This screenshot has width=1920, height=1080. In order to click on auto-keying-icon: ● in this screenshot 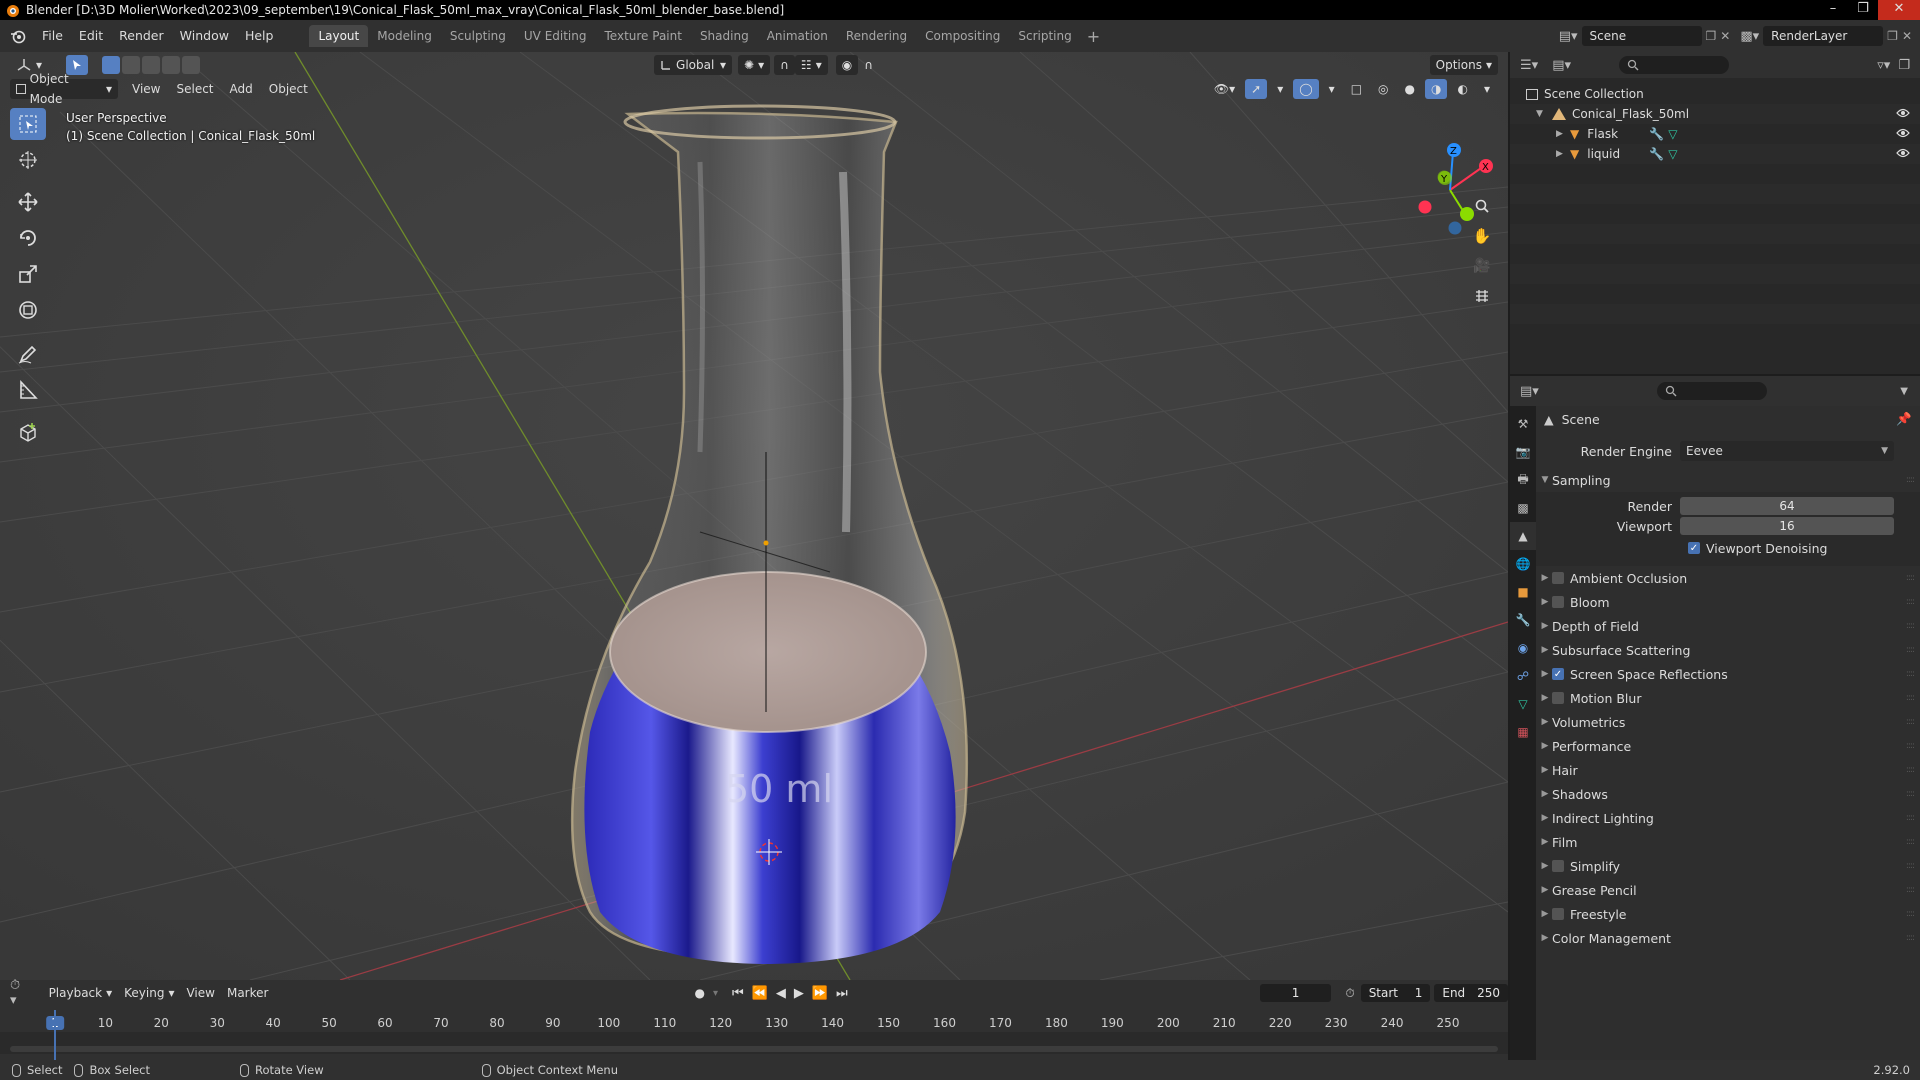, I will do `click(699, 993)`.